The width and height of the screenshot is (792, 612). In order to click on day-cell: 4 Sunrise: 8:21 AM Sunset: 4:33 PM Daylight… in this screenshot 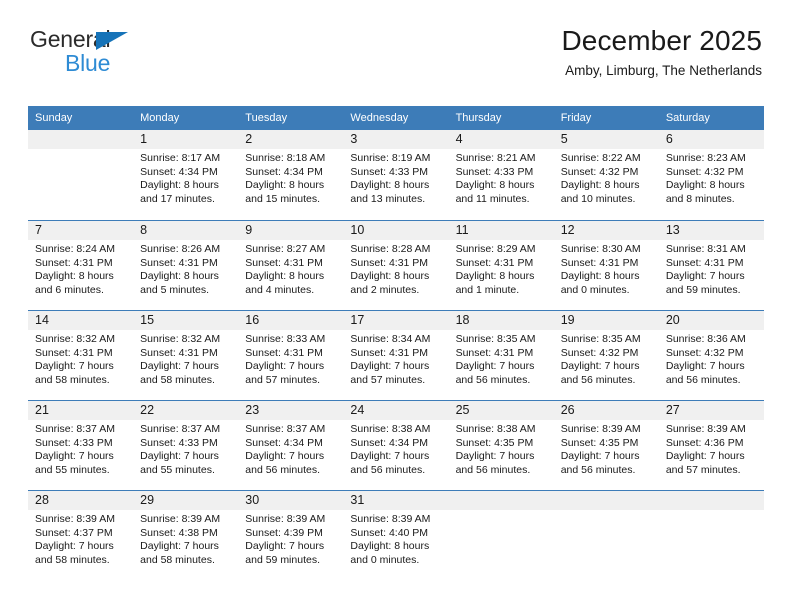, I will do `click(501, 175)`.